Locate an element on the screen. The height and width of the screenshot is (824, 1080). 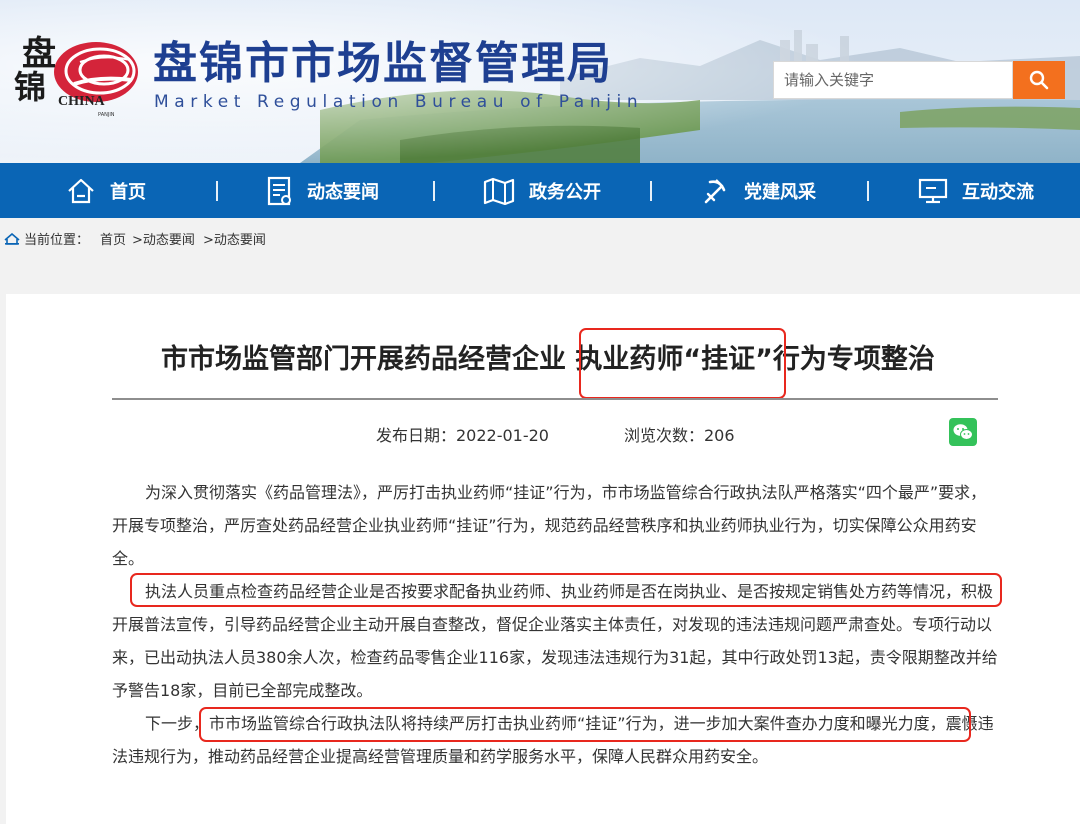
site-title: 盘锦市市场监督管理局 is located at coordinates (383, 63).